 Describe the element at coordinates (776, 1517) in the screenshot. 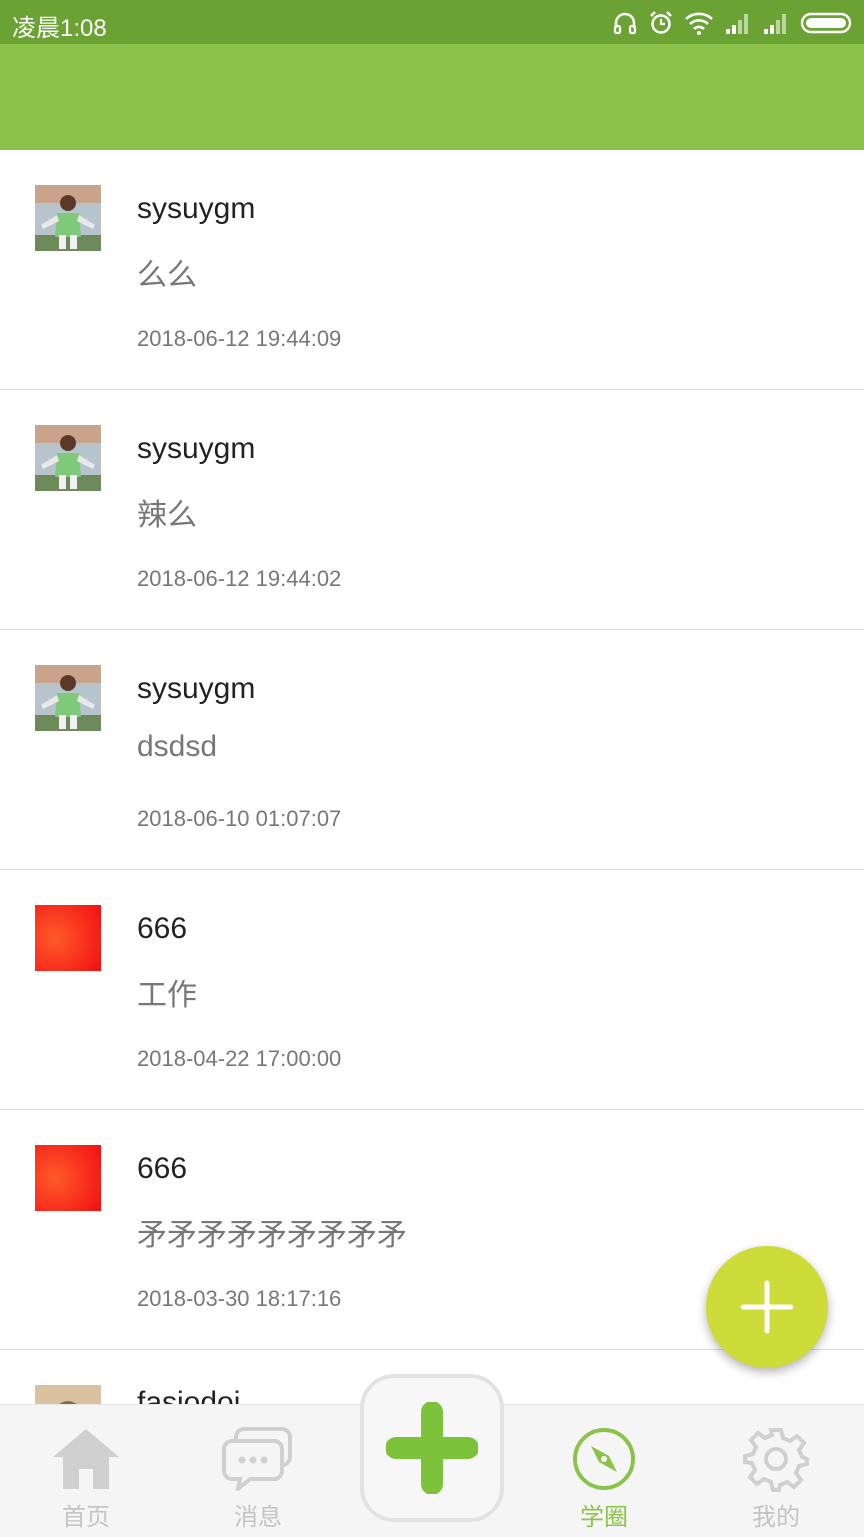

I see `nav-label-mine: 我的` at that location.